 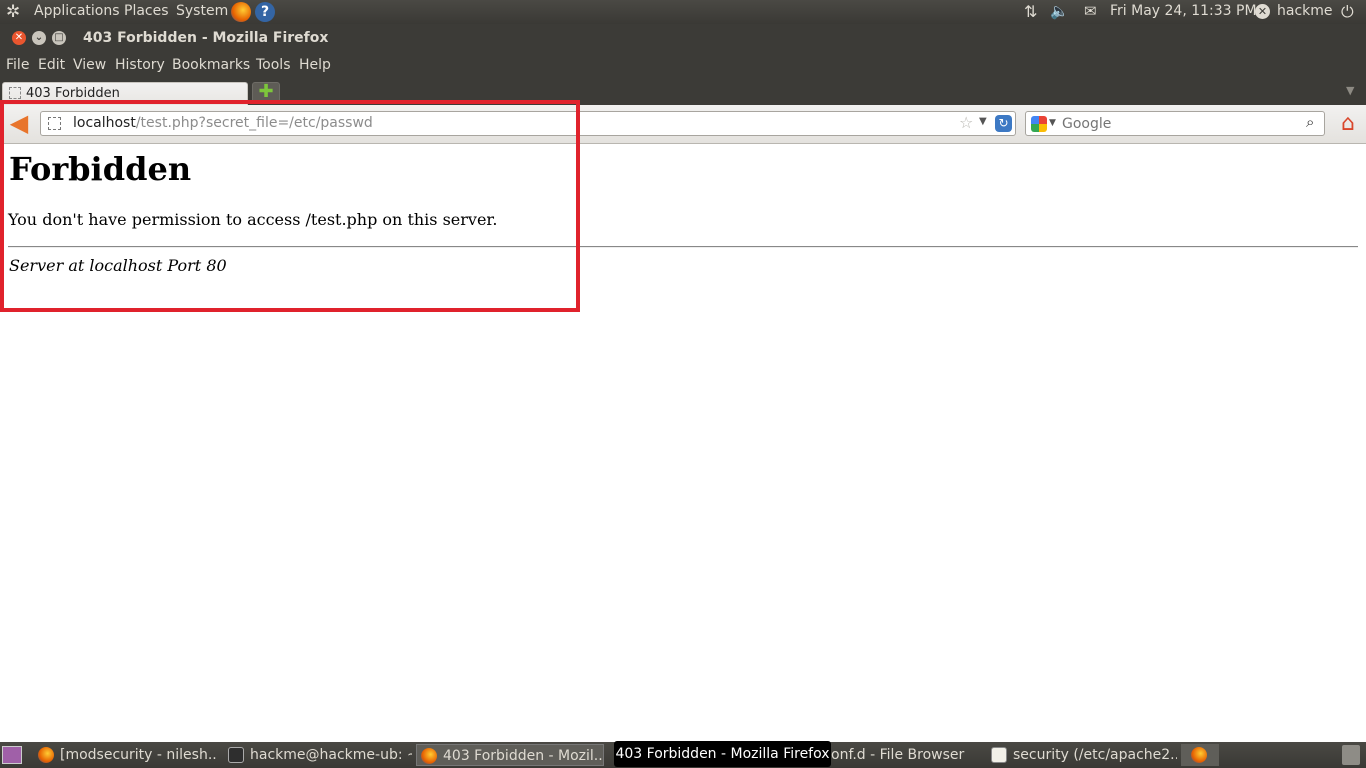 What do you see at coordinates (89, 65) in the screenshot?
I see `menu-view: View` at bounding box center [89, 65].